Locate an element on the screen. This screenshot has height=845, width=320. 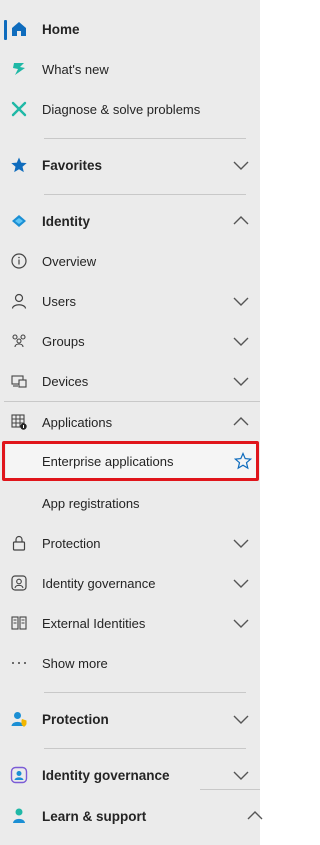
megaphone-icon is located at coordinates (19, 69).